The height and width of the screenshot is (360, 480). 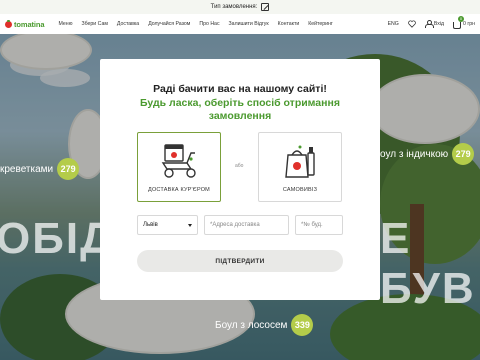 I want to click on city-select: Львів, so click(x=167, y=225).